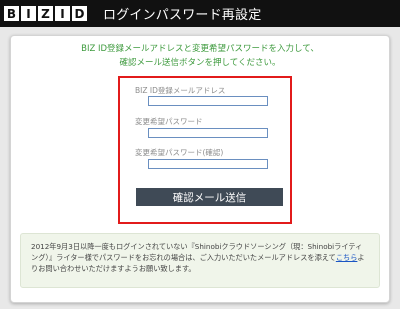 This screenshot has height=309, width=400. I want to click on logo-letter: Z, so click(45, 13).